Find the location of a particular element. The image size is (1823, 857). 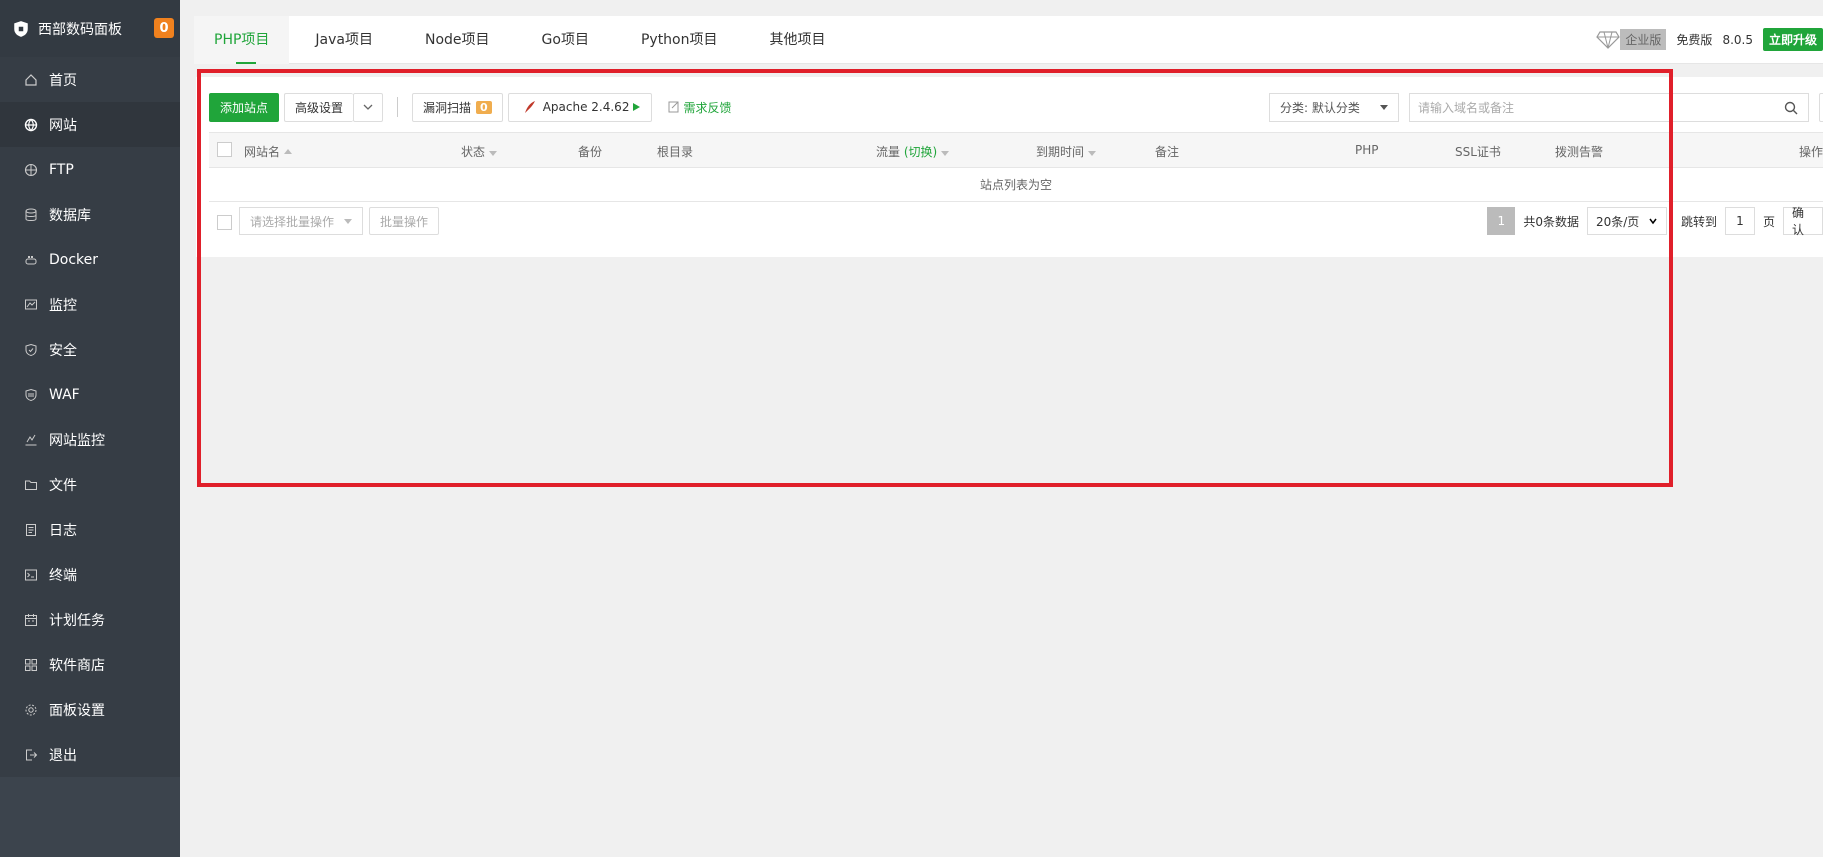

brand: 西部数码面板 0 is located at coordinates (90, 28).